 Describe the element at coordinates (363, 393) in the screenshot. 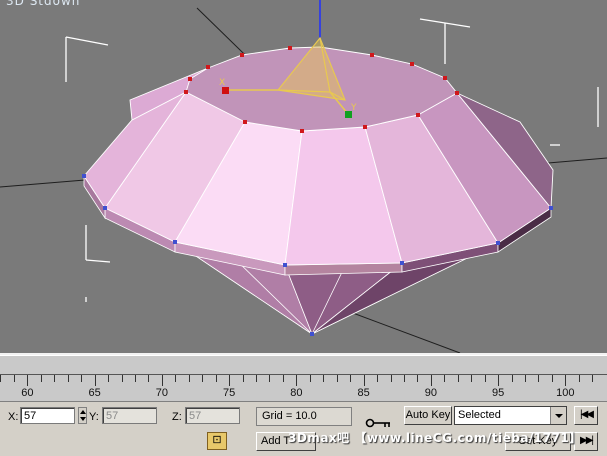

I see `ruler-label: 85` at that location.